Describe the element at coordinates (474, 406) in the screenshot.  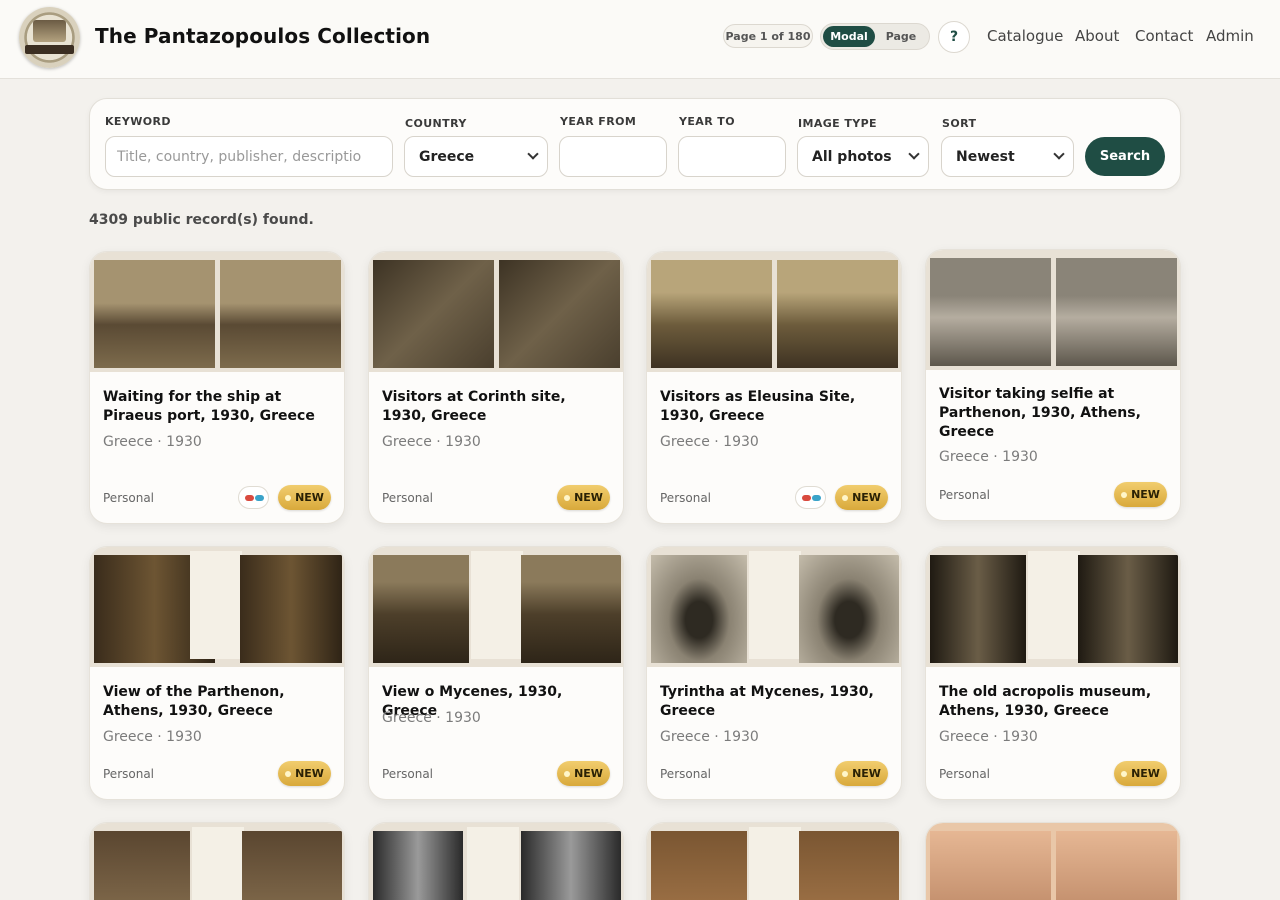
I see `card-title: Visitors at Corinth site, 1930, Greece` at that location.